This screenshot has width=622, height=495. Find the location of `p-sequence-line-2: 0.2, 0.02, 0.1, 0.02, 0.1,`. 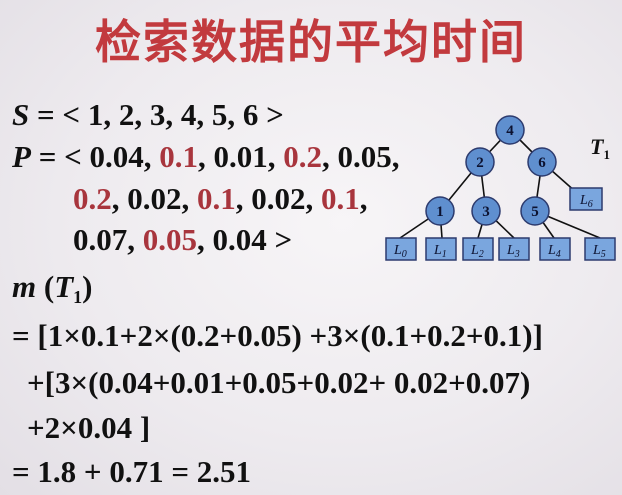

p-sequence-line-2: 0.2, 0.02, 0.1, 0.02, 0.1, is located at coordinates (220, 199).